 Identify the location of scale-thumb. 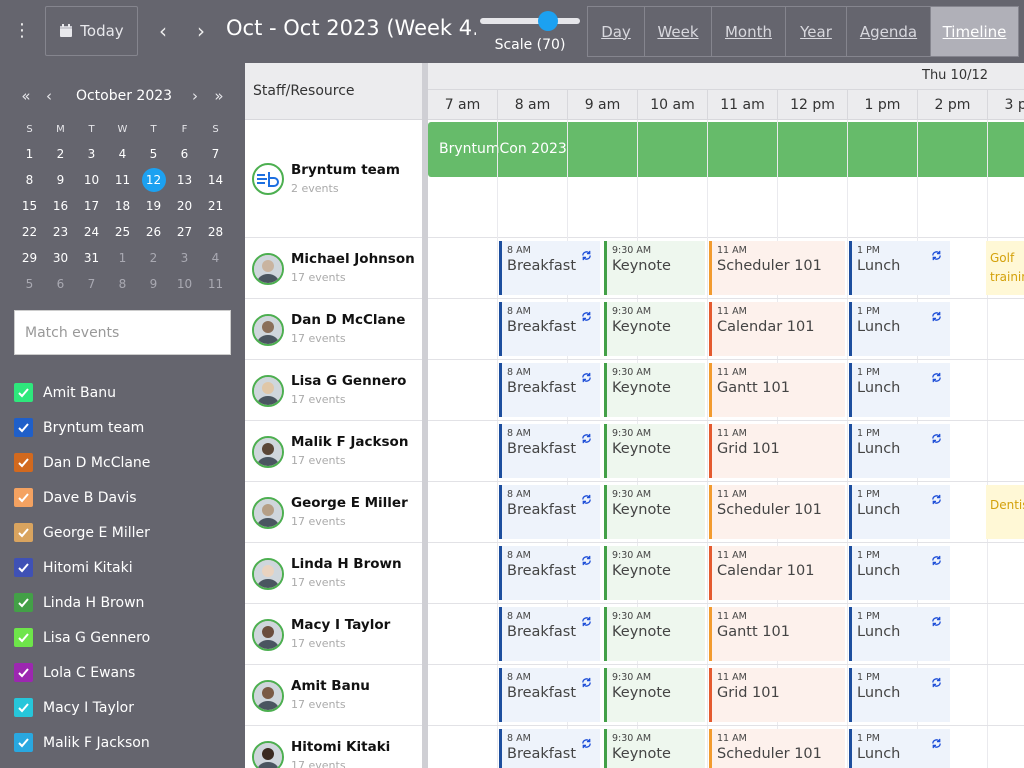
(548, 21).